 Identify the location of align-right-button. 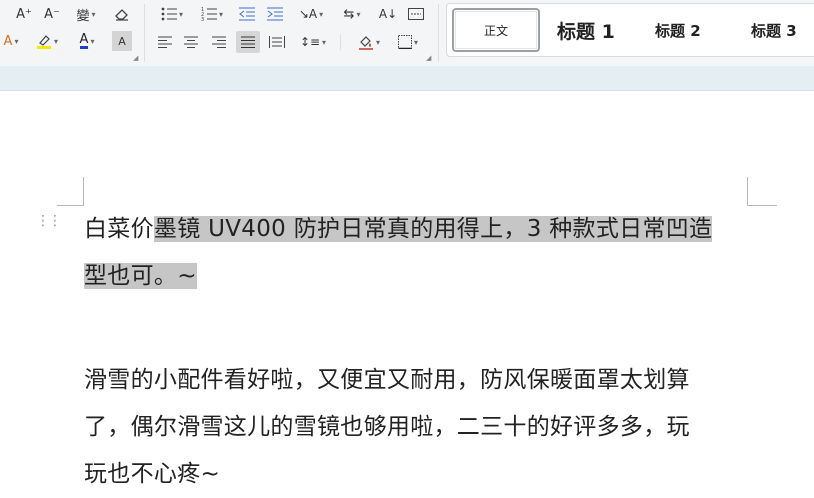
(219, 42).